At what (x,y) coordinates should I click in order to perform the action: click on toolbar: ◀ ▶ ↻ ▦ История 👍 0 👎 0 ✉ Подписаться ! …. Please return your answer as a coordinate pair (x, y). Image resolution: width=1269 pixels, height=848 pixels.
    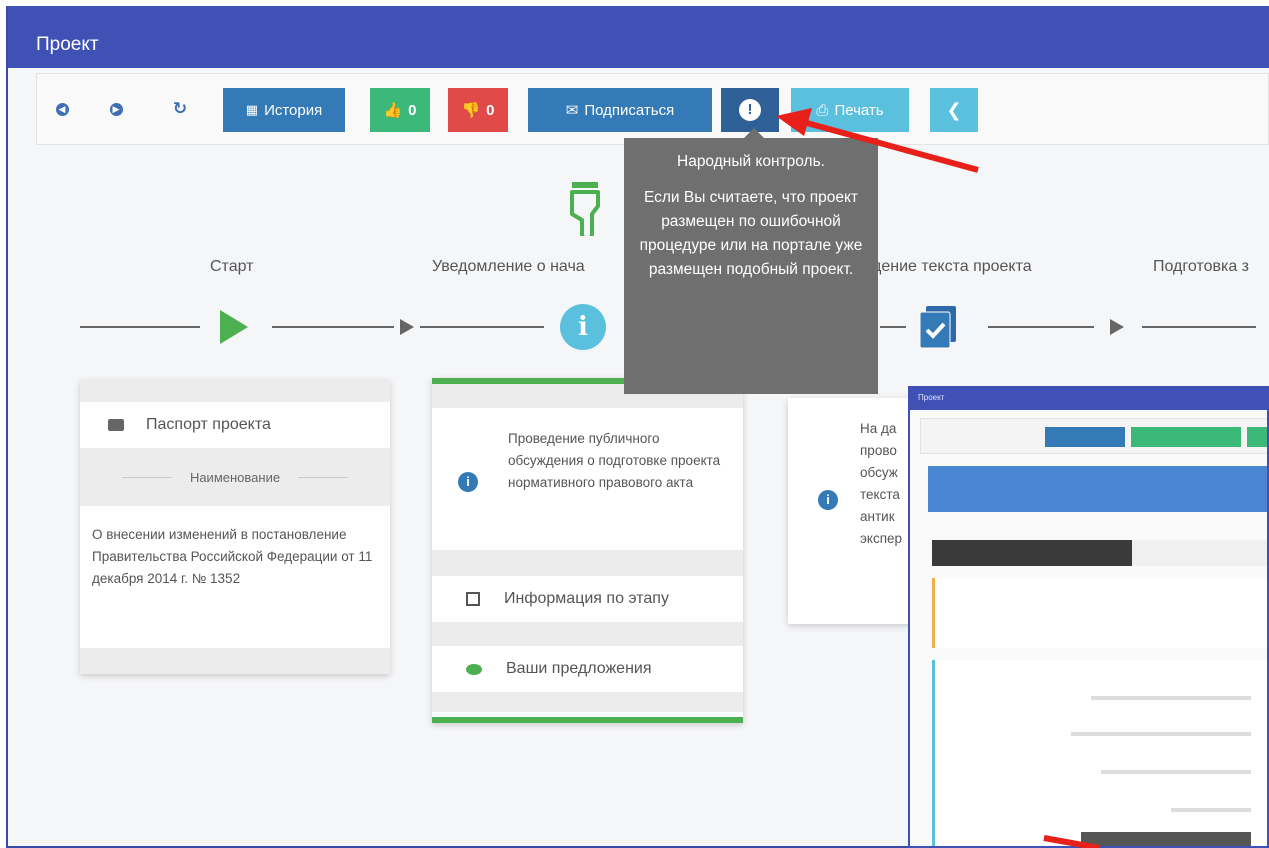
    Looking at the image, I should click on (652, 109).